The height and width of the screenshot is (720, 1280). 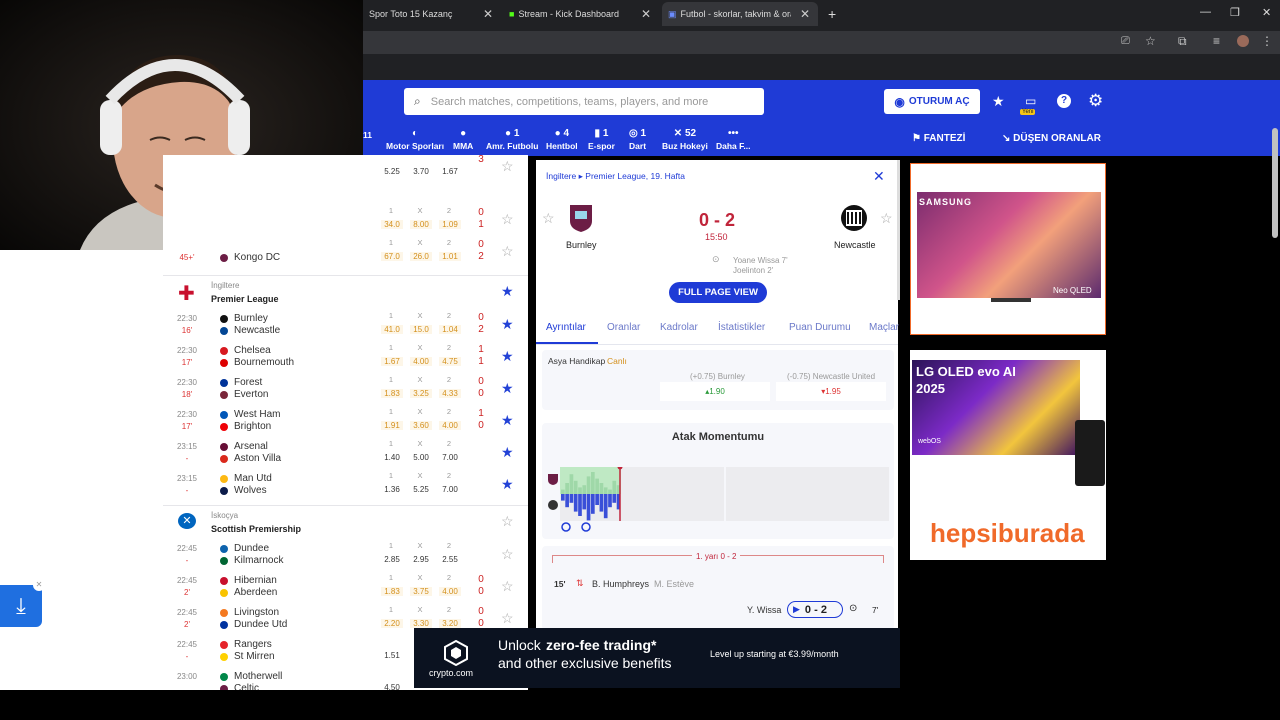 What do you see at coordinates (421, 559) in the screenshot?
I see `odds-button: 2.95` at bounding box center [421, 559].